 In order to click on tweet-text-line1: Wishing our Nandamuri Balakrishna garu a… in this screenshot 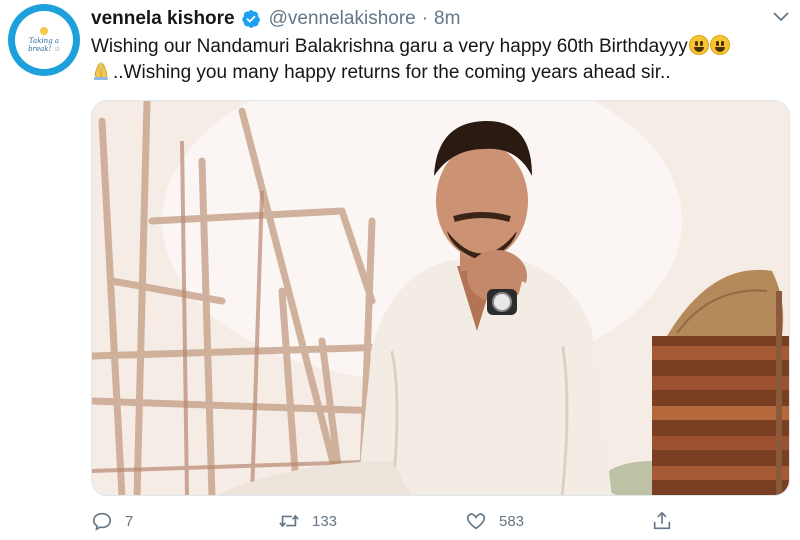, I will do `click(389, 46)`.